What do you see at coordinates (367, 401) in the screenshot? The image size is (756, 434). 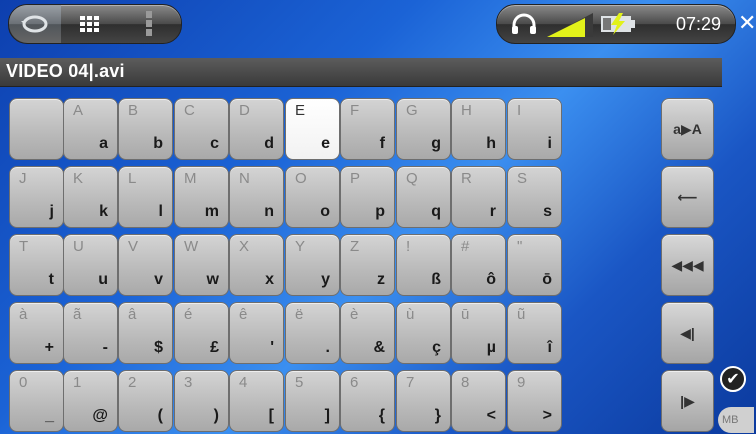 I see `key-4-6: 6{` at bounding box center [367, 401].